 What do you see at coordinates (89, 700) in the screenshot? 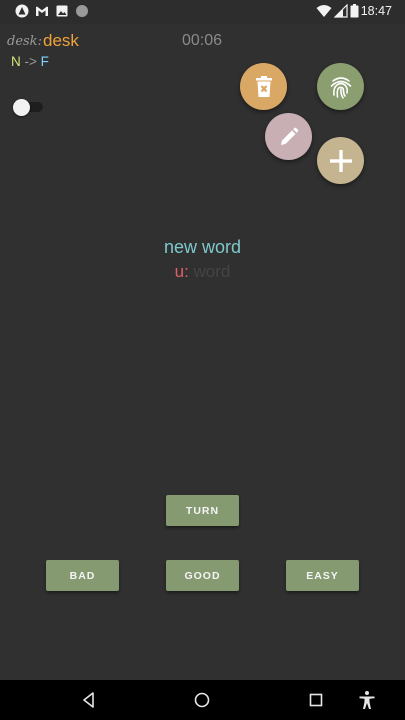
I see `back-icon` at bounding box center [89, 700].